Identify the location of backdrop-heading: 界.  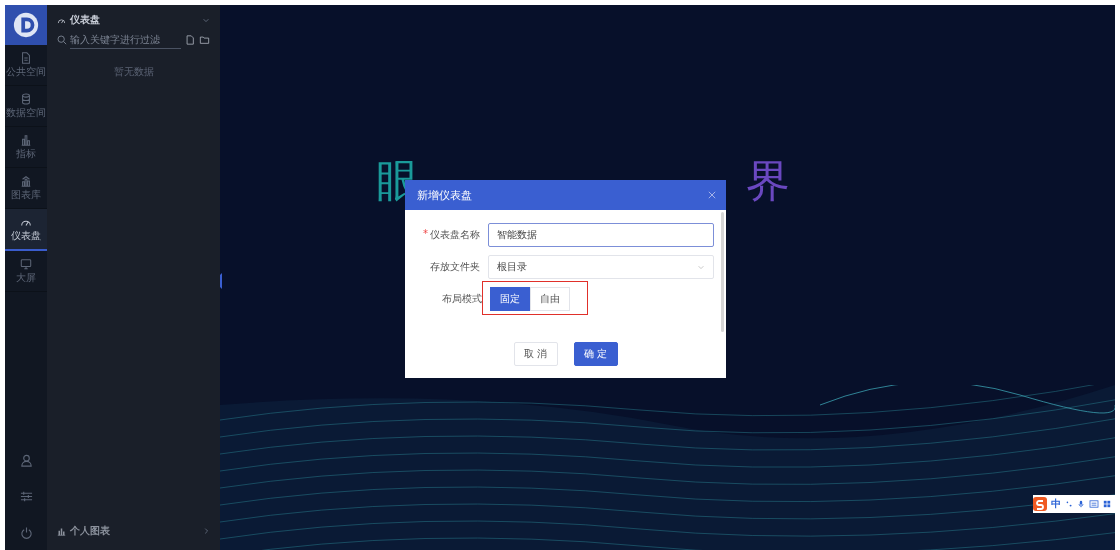
(768, 181).